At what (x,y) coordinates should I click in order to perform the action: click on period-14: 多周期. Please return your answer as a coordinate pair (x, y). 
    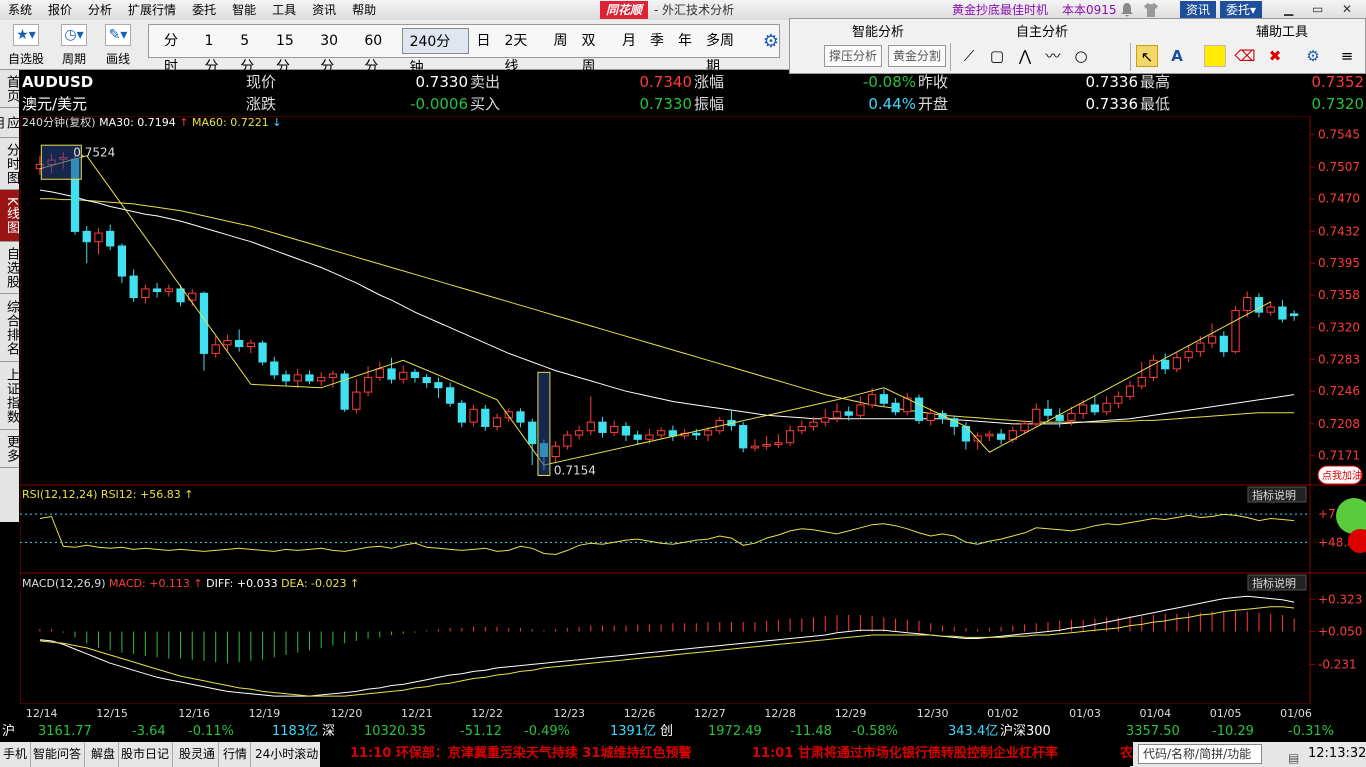
    Looking at the image, I should click on (726, 51).